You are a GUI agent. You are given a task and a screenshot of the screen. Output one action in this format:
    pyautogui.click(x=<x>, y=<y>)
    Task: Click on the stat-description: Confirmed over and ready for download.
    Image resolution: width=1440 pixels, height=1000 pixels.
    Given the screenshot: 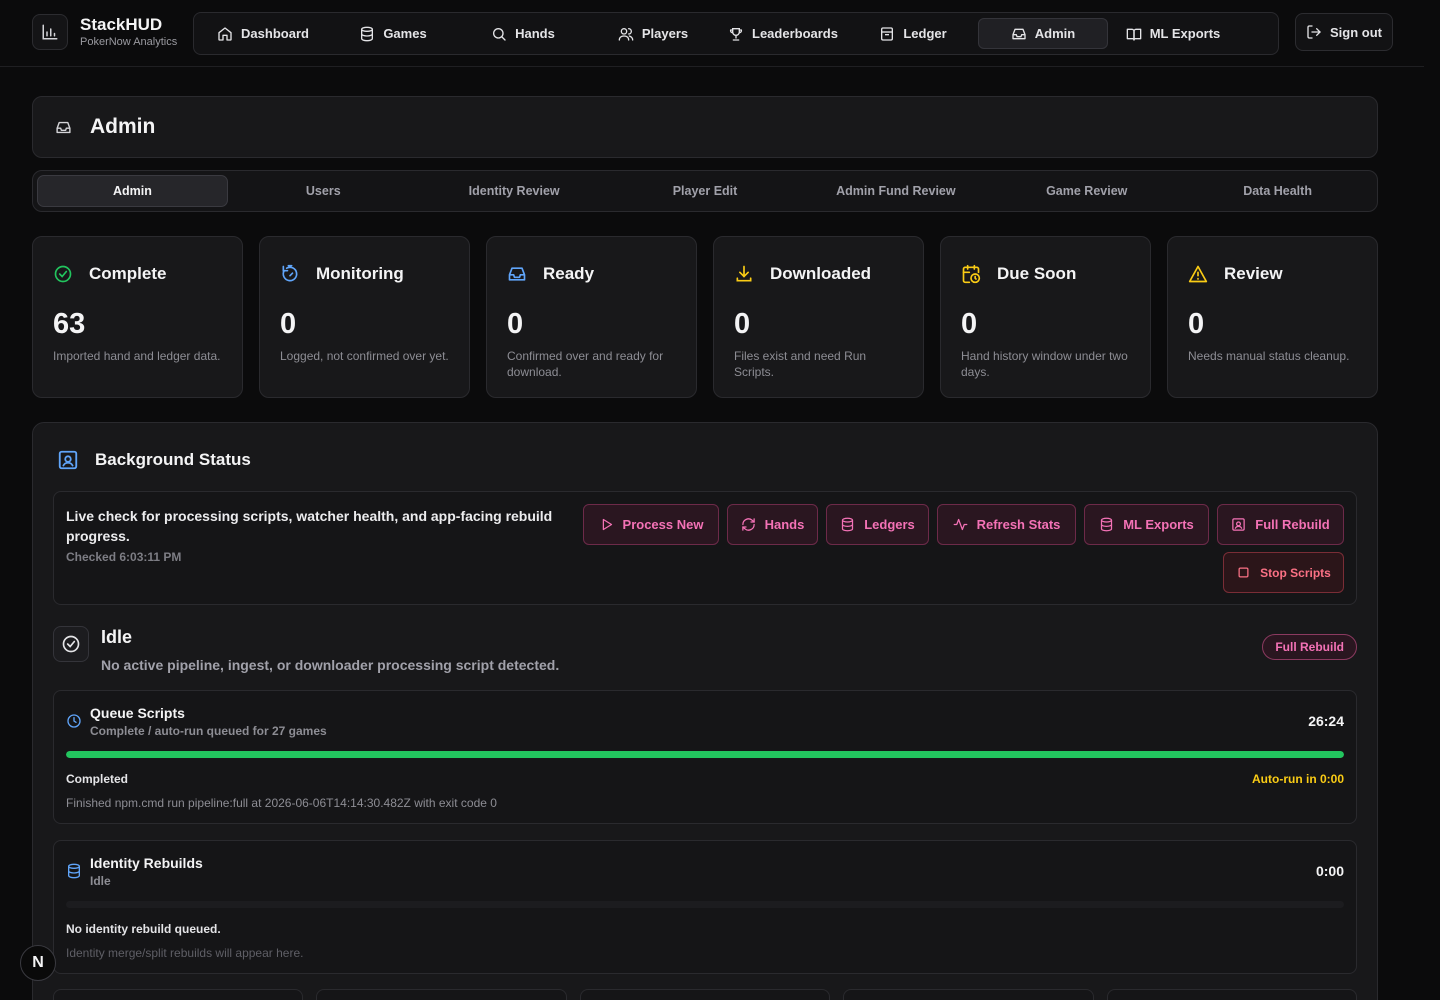 What is the action you would take?
    pyautogui.click(x=585, y=364)
    